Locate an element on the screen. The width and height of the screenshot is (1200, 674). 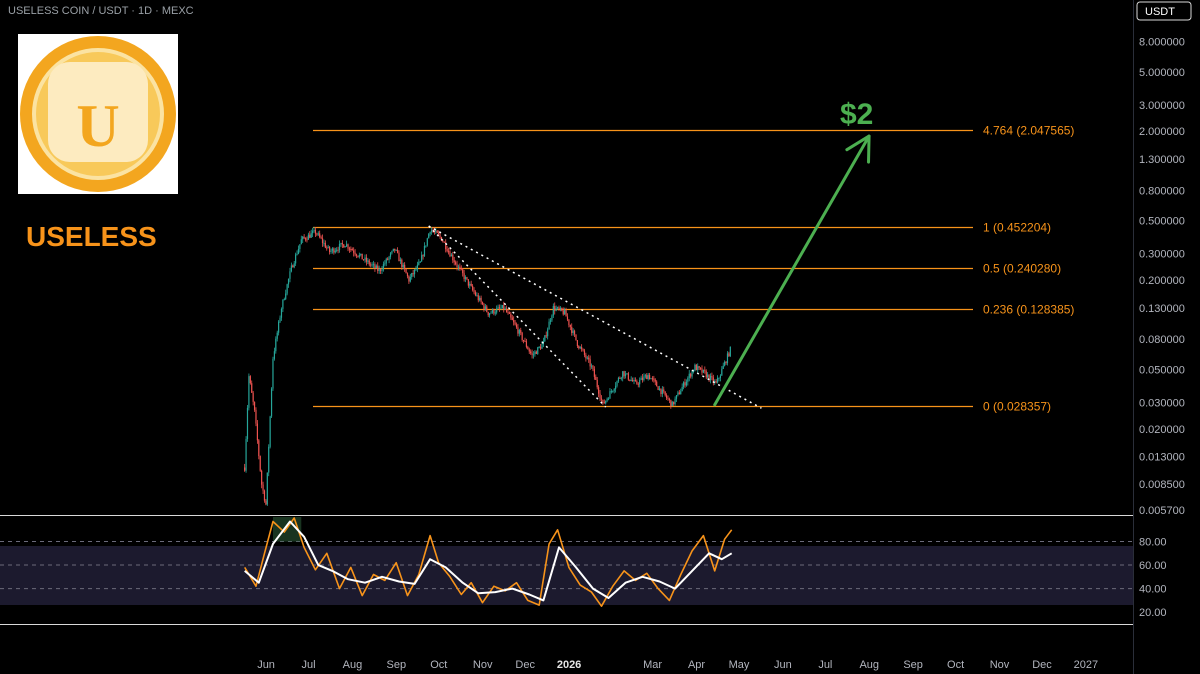
time-tick-label: Mar is located at coordinates (652, 665).